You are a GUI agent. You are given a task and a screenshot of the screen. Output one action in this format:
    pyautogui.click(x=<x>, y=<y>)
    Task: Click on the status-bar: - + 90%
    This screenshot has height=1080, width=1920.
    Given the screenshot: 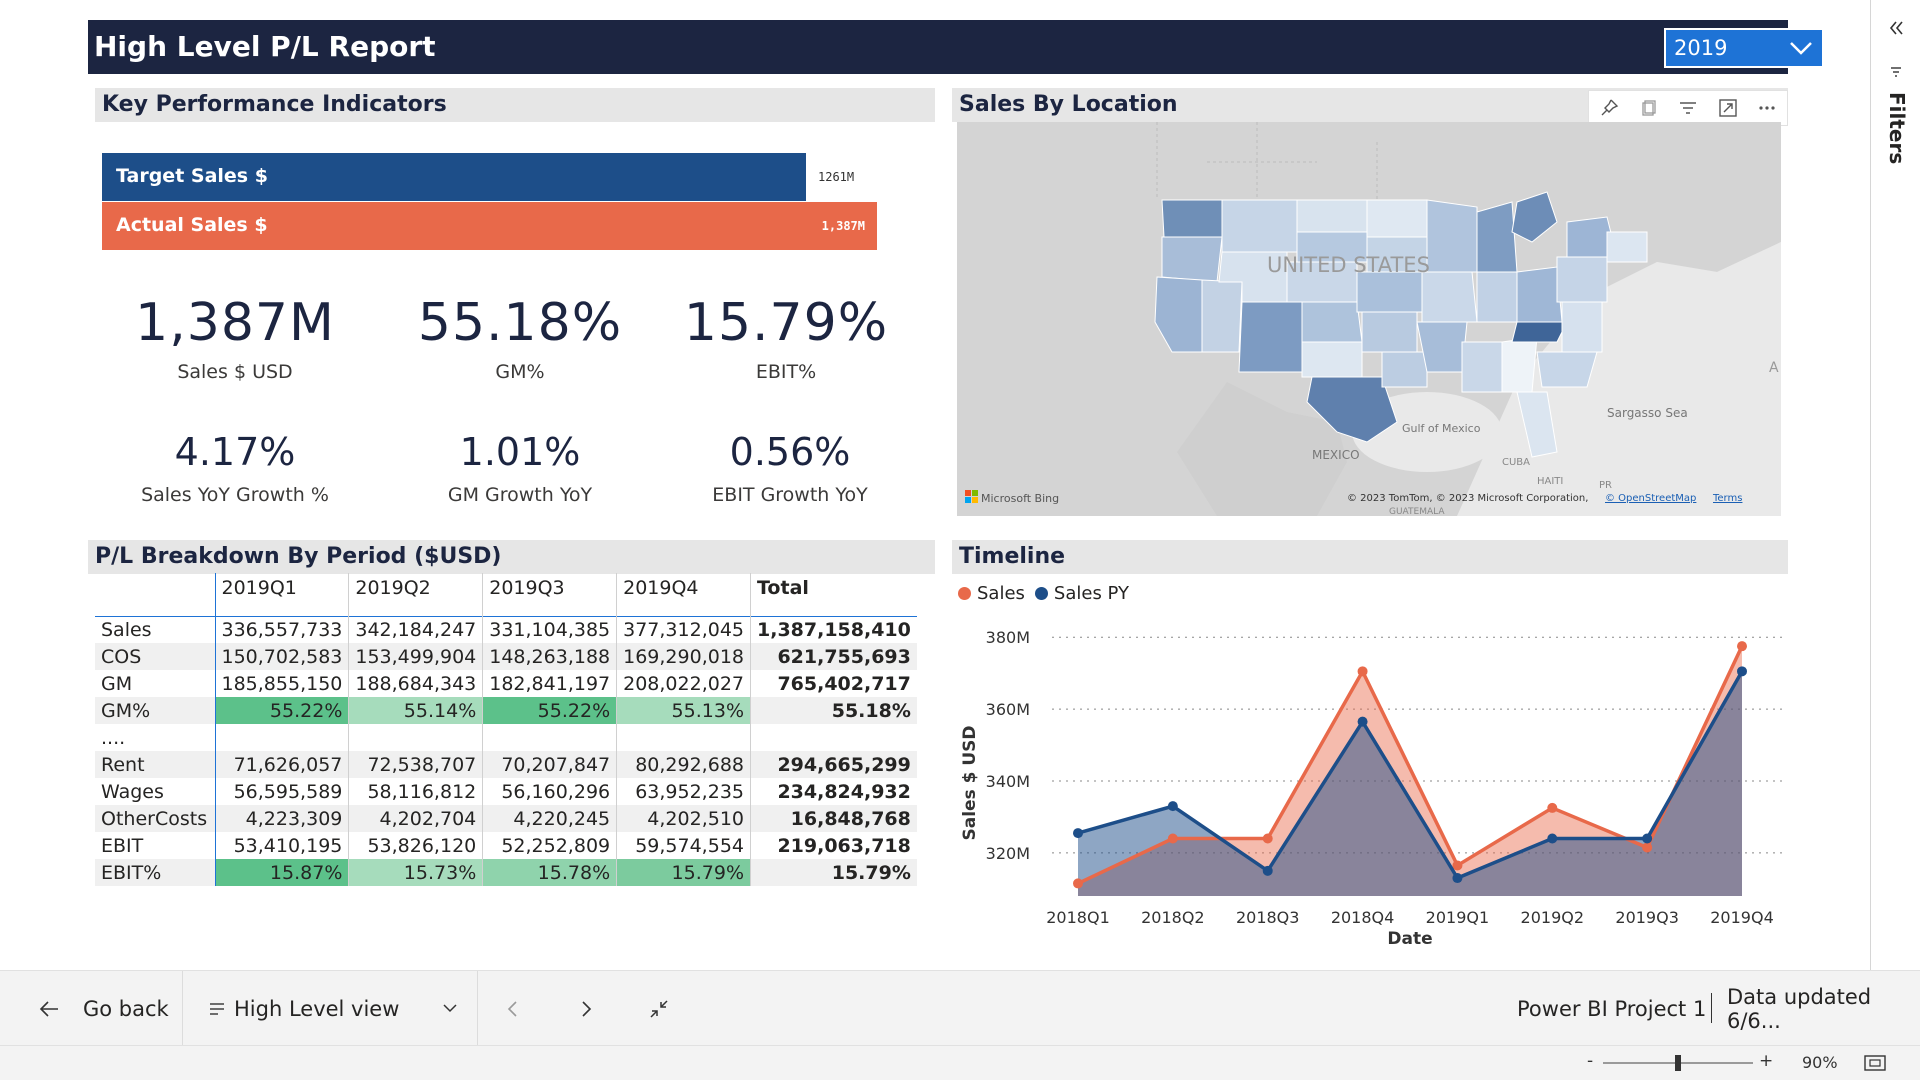 What is the action you would take?
    pyautogui.click(x=960, y=1062)
    